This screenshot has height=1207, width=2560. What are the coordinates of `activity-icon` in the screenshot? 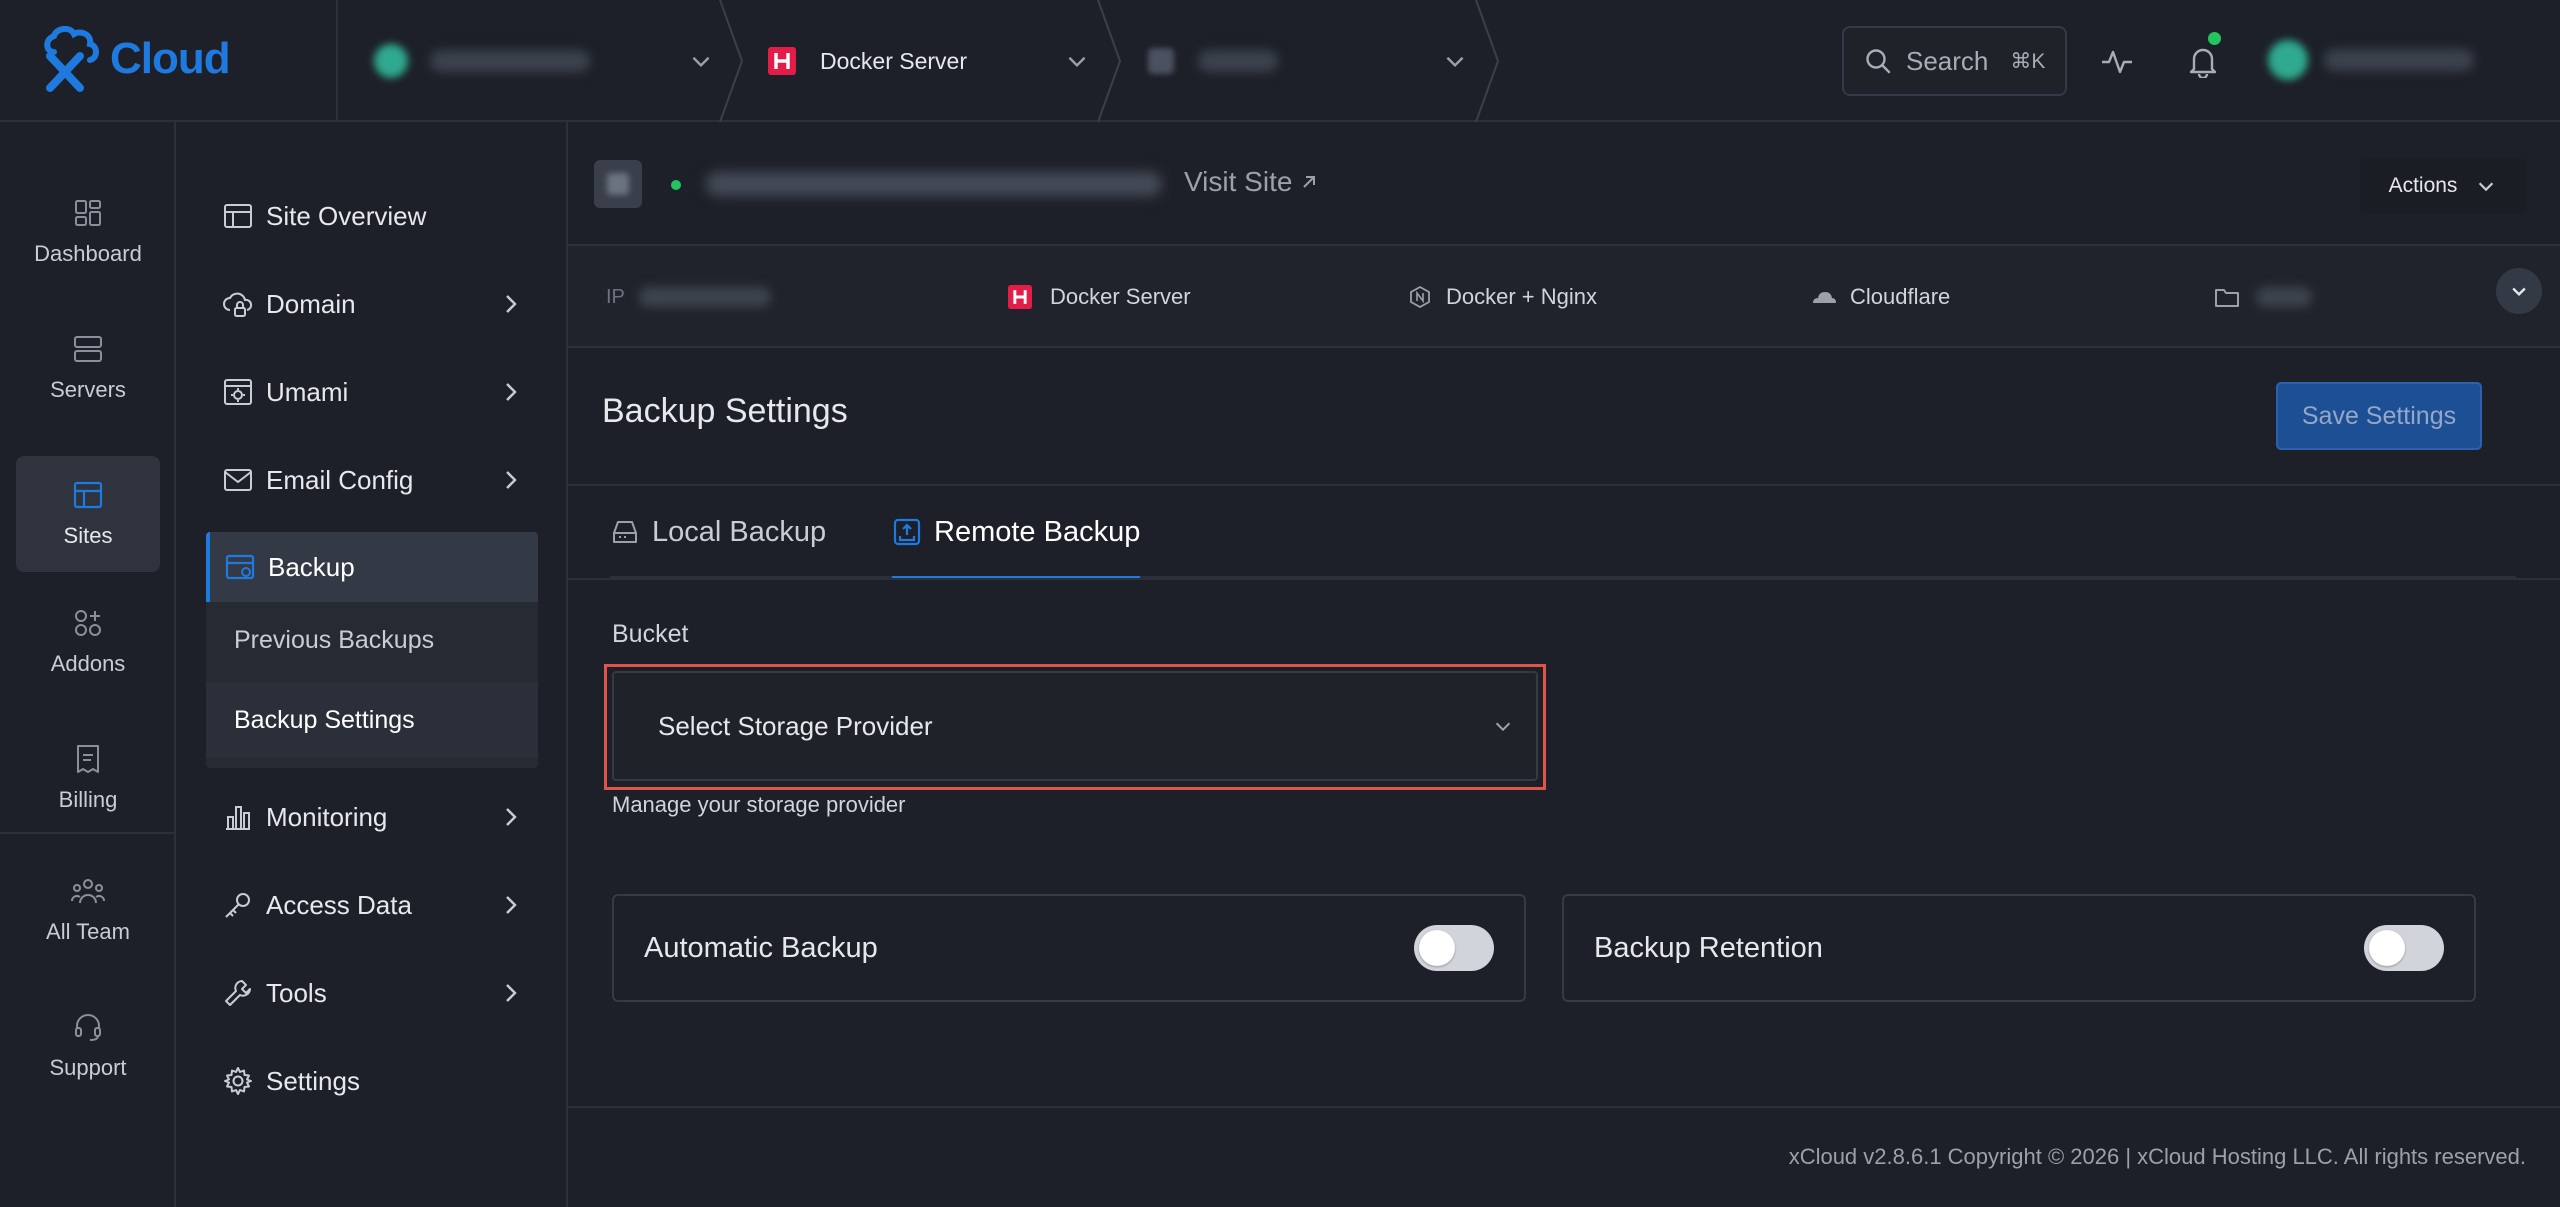 It's located at (2117, 61).